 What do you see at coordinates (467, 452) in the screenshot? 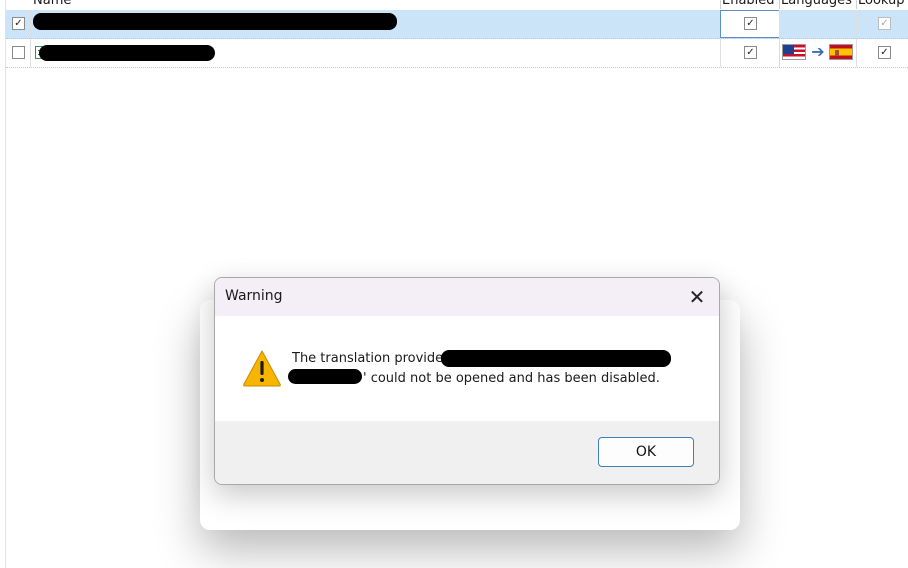
I see `dialog-footer: OK` at bounding box center [467, 452].